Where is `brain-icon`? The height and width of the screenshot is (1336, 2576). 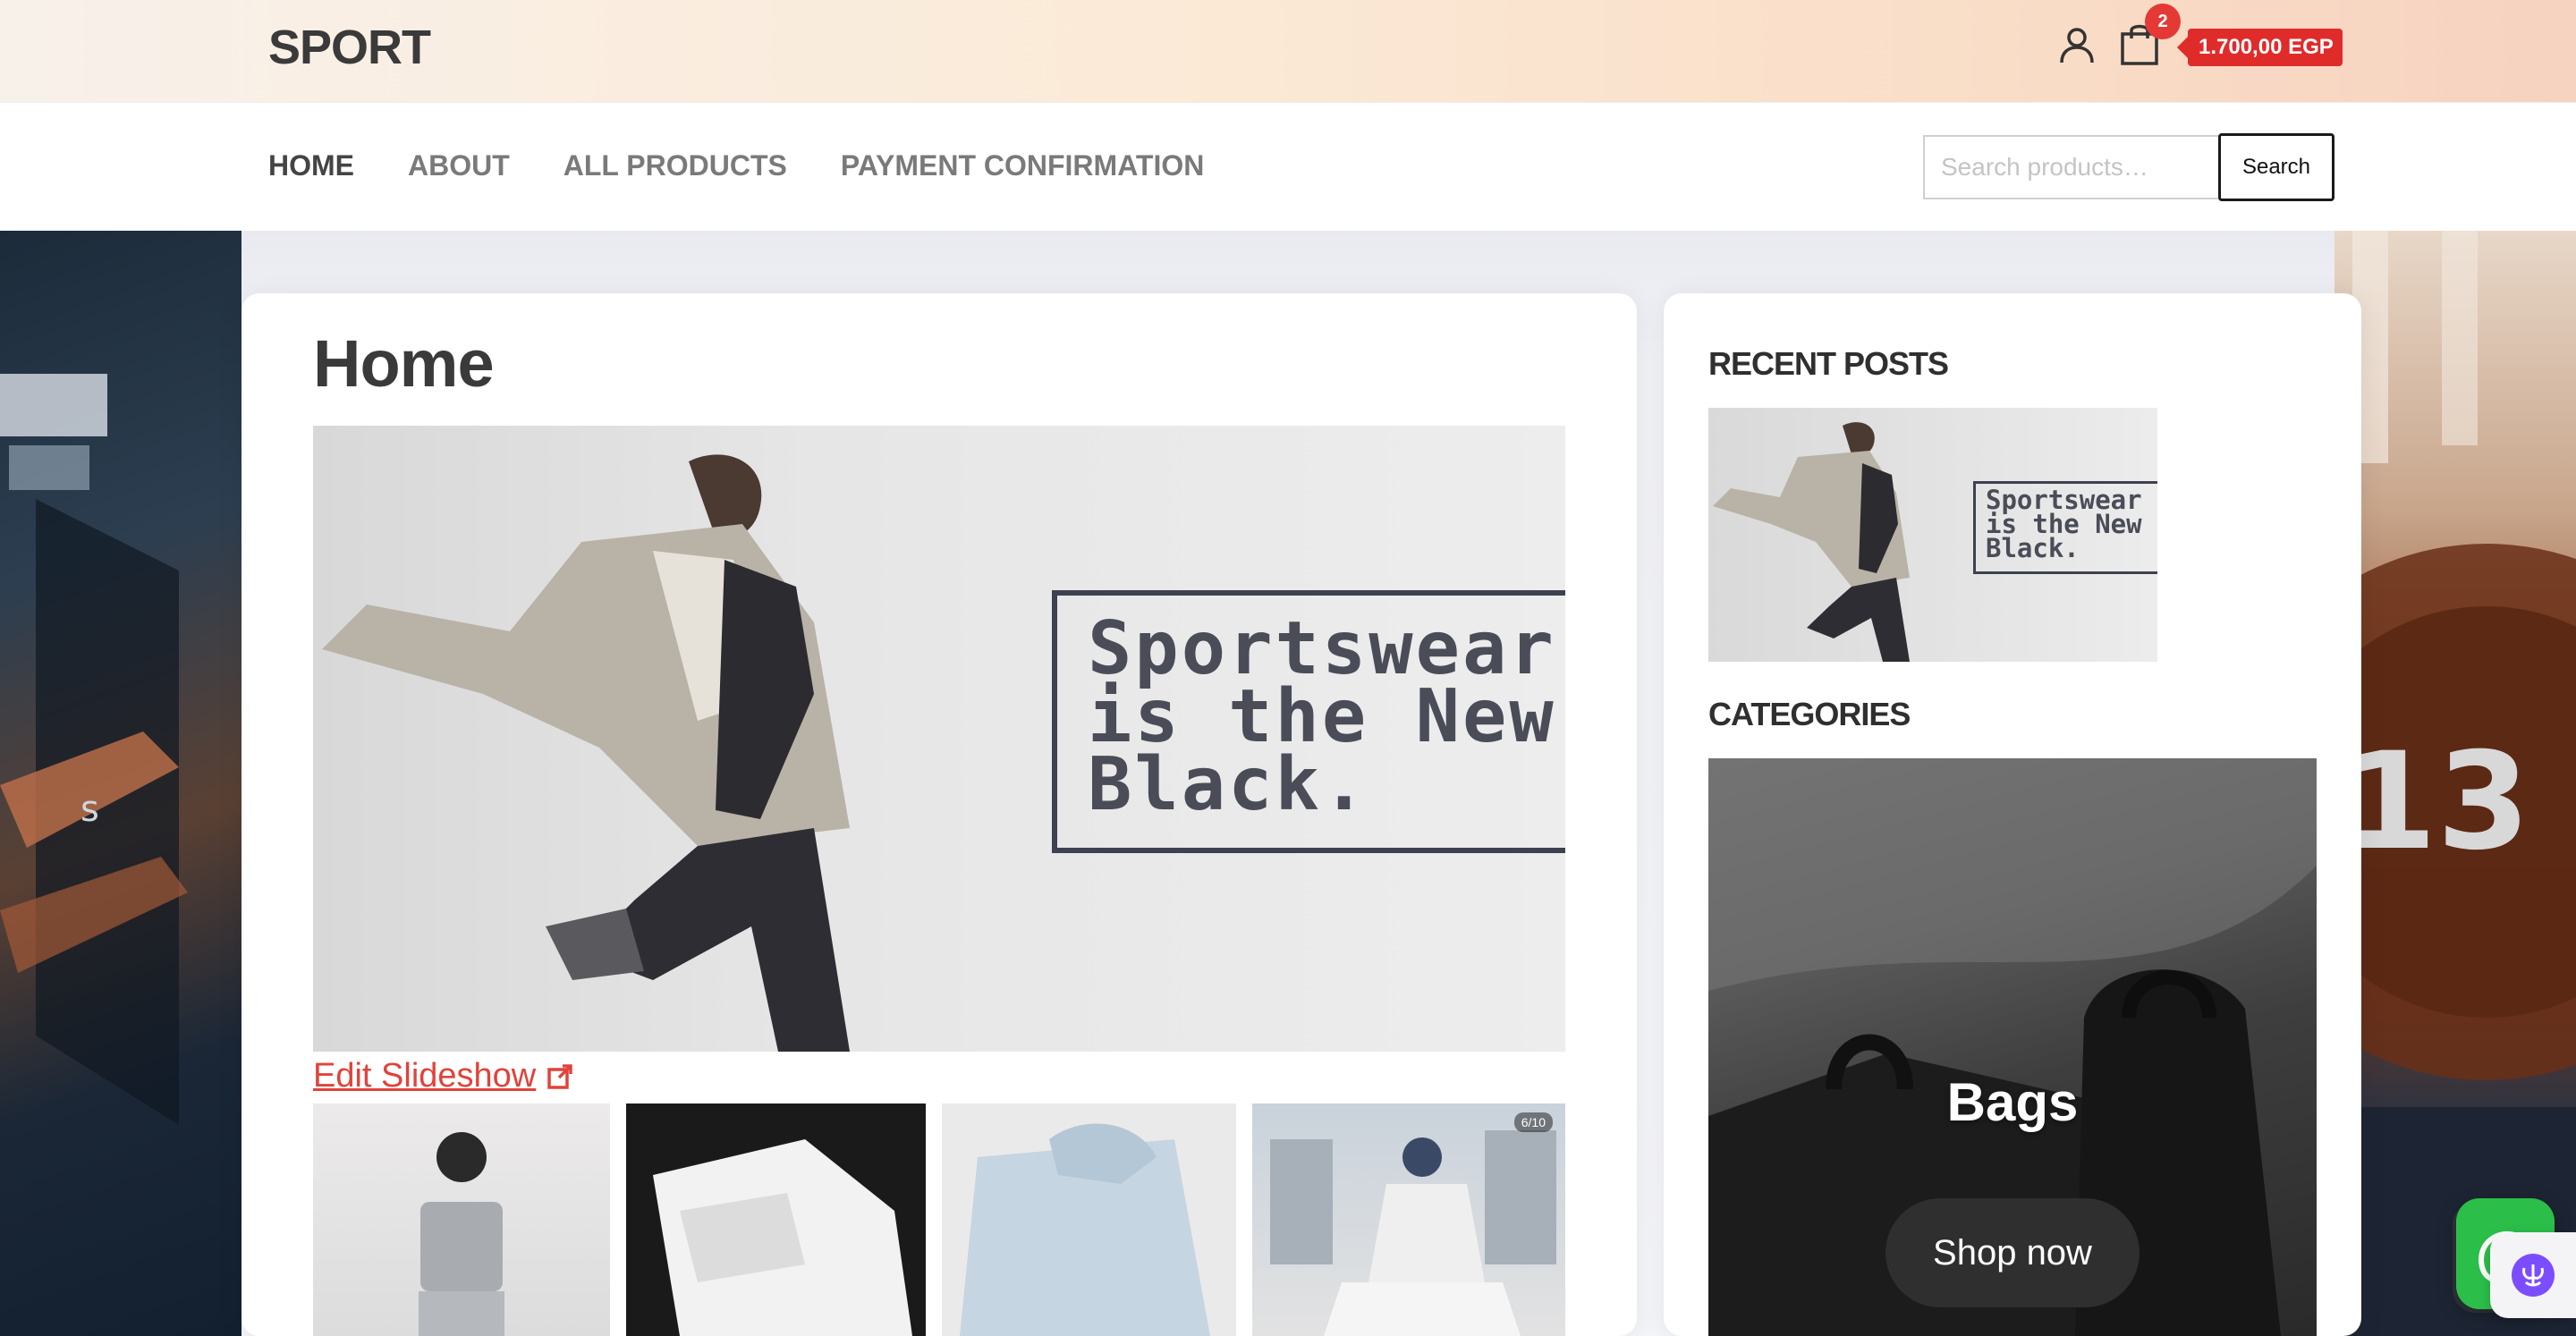 brain-icon is located at coordinates (2533, 1276).